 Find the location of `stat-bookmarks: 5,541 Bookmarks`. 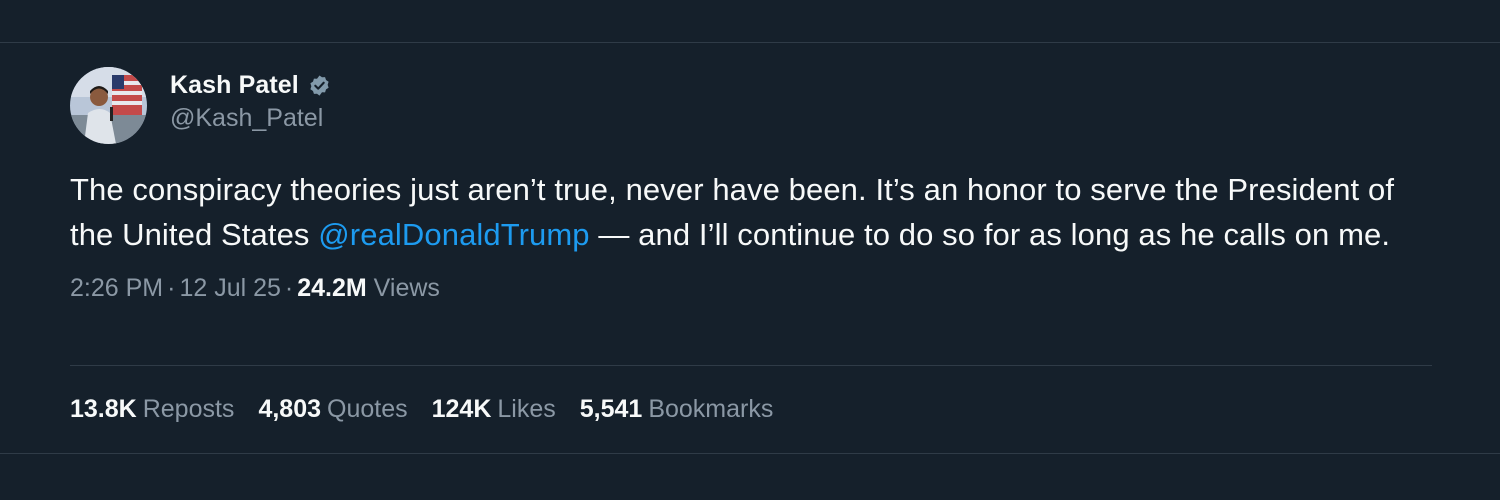

stat-bookmarks: 5,541 Bookmarks is located at coordinates (677, 409).